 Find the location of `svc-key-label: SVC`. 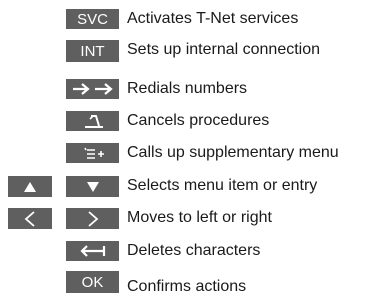

svc-key-label: SVC is located at coordinates (92, 19).